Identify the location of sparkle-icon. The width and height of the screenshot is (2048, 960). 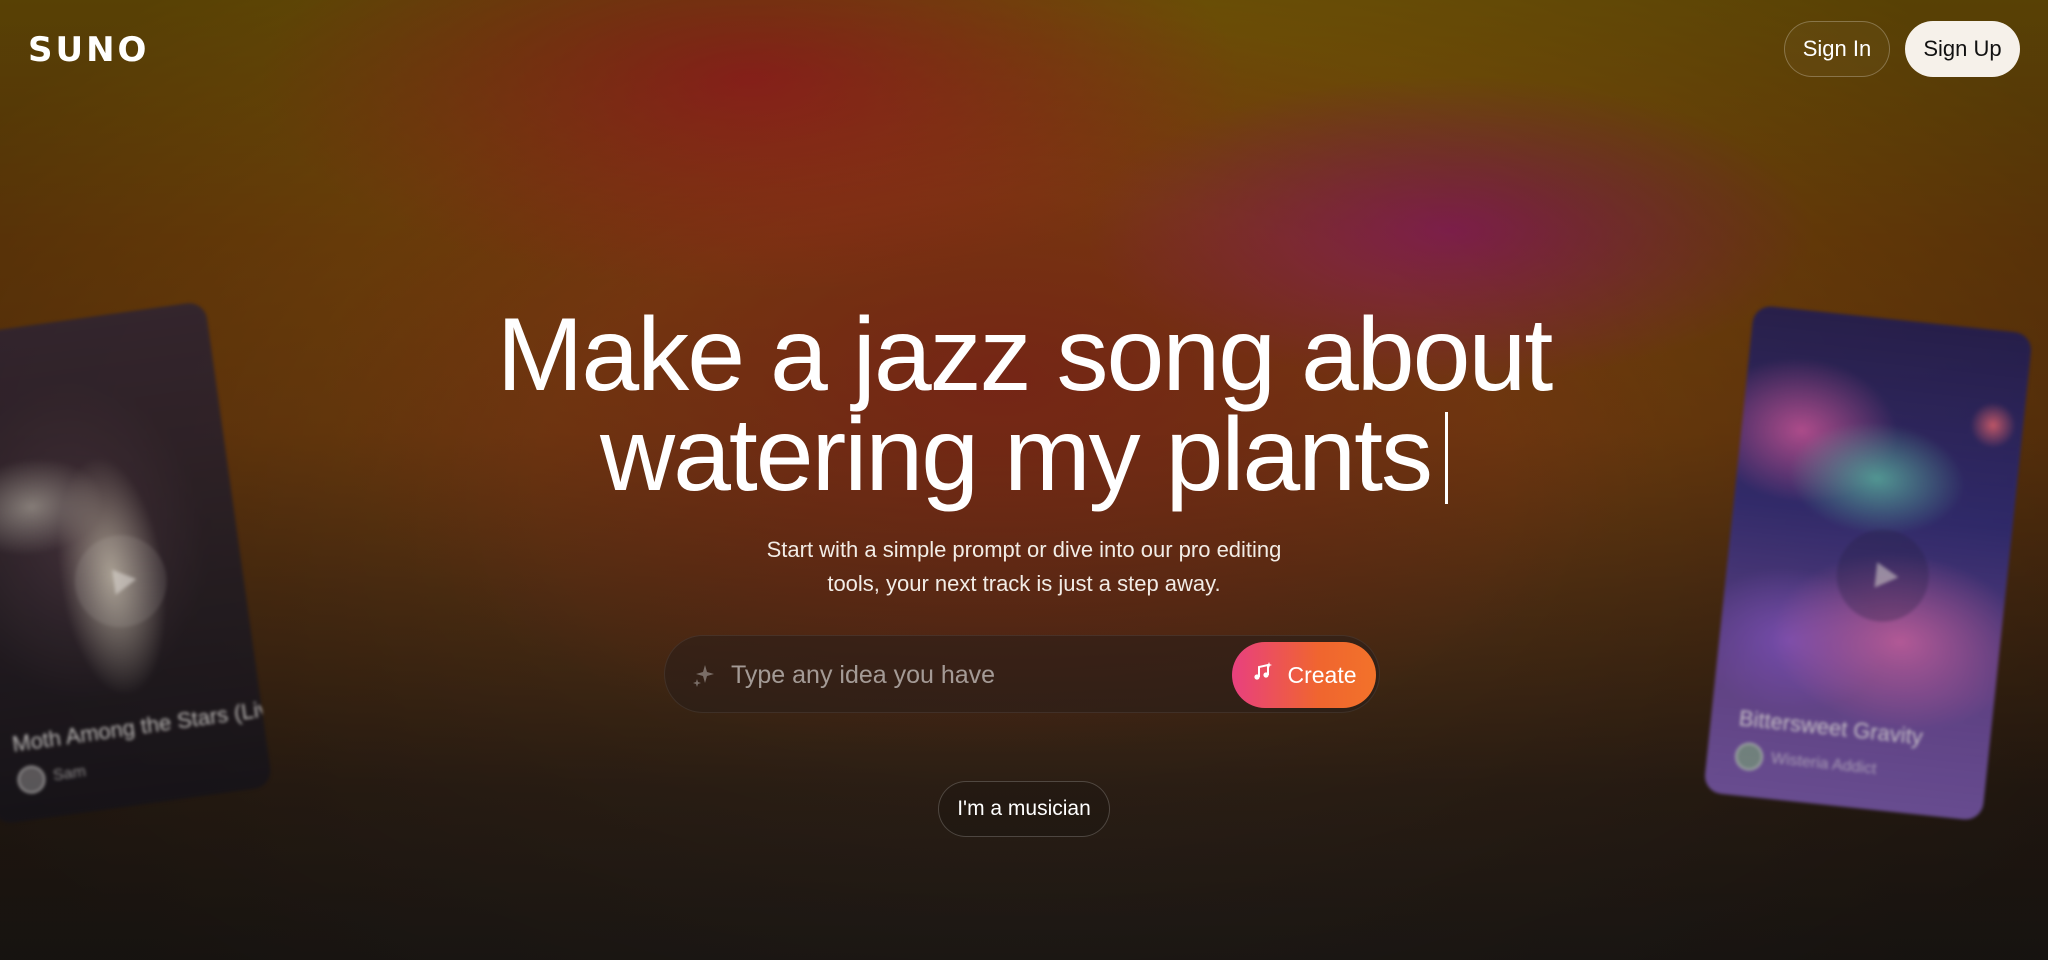
(704, 675).